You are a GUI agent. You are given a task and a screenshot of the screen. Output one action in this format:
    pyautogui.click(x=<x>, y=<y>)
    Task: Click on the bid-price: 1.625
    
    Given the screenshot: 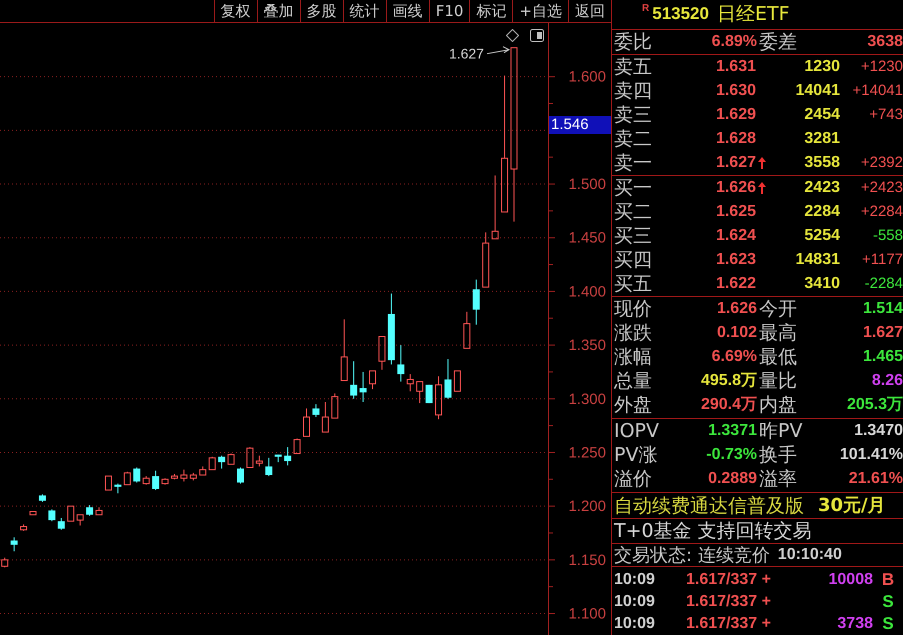 What is the action you would take?
    pyautogui.click(x=736, y=212)
    